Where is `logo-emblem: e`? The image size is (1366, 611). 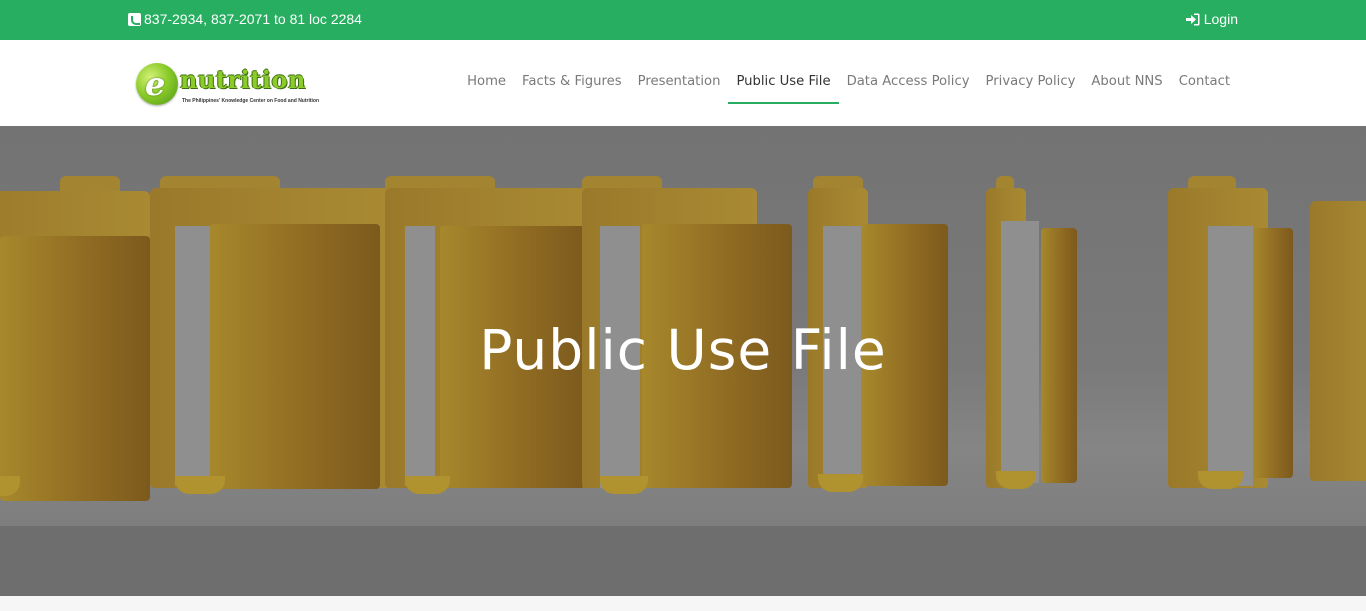 logo-emblem: e is located at coordinates (157, 84).